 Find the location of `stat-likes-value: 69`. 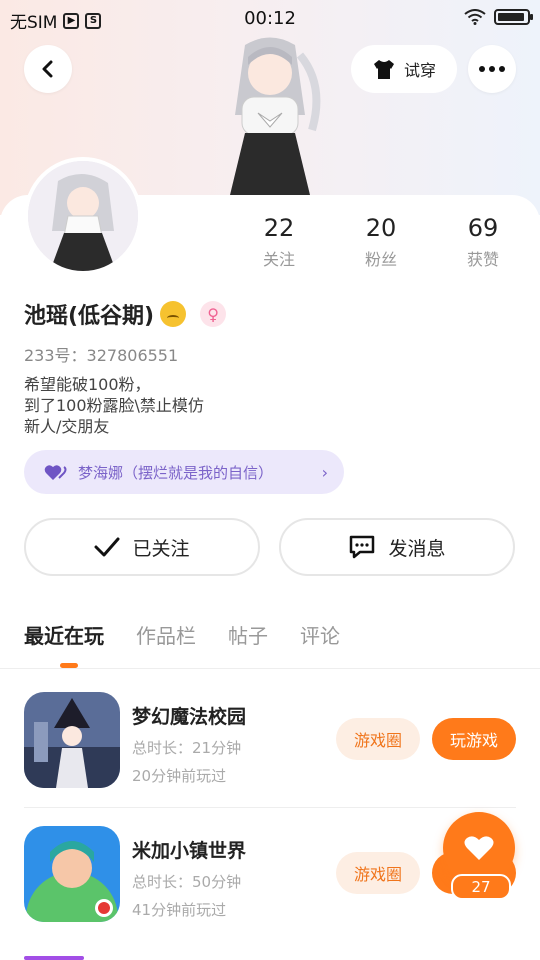

stat-likes-value: 69 is located at coordinates (483, 228).